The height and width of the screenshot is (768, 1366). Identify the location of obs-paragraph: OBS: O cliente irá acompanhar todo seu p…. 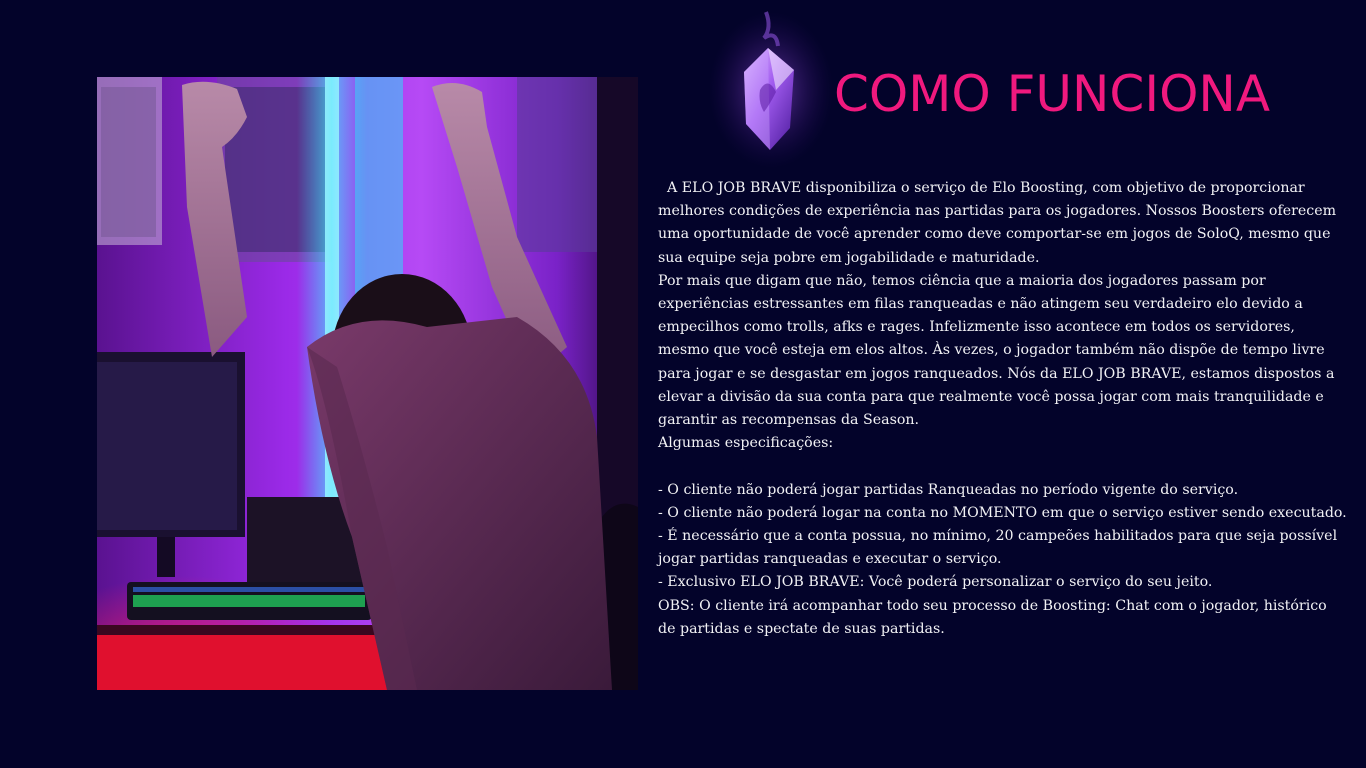
(995, 617).